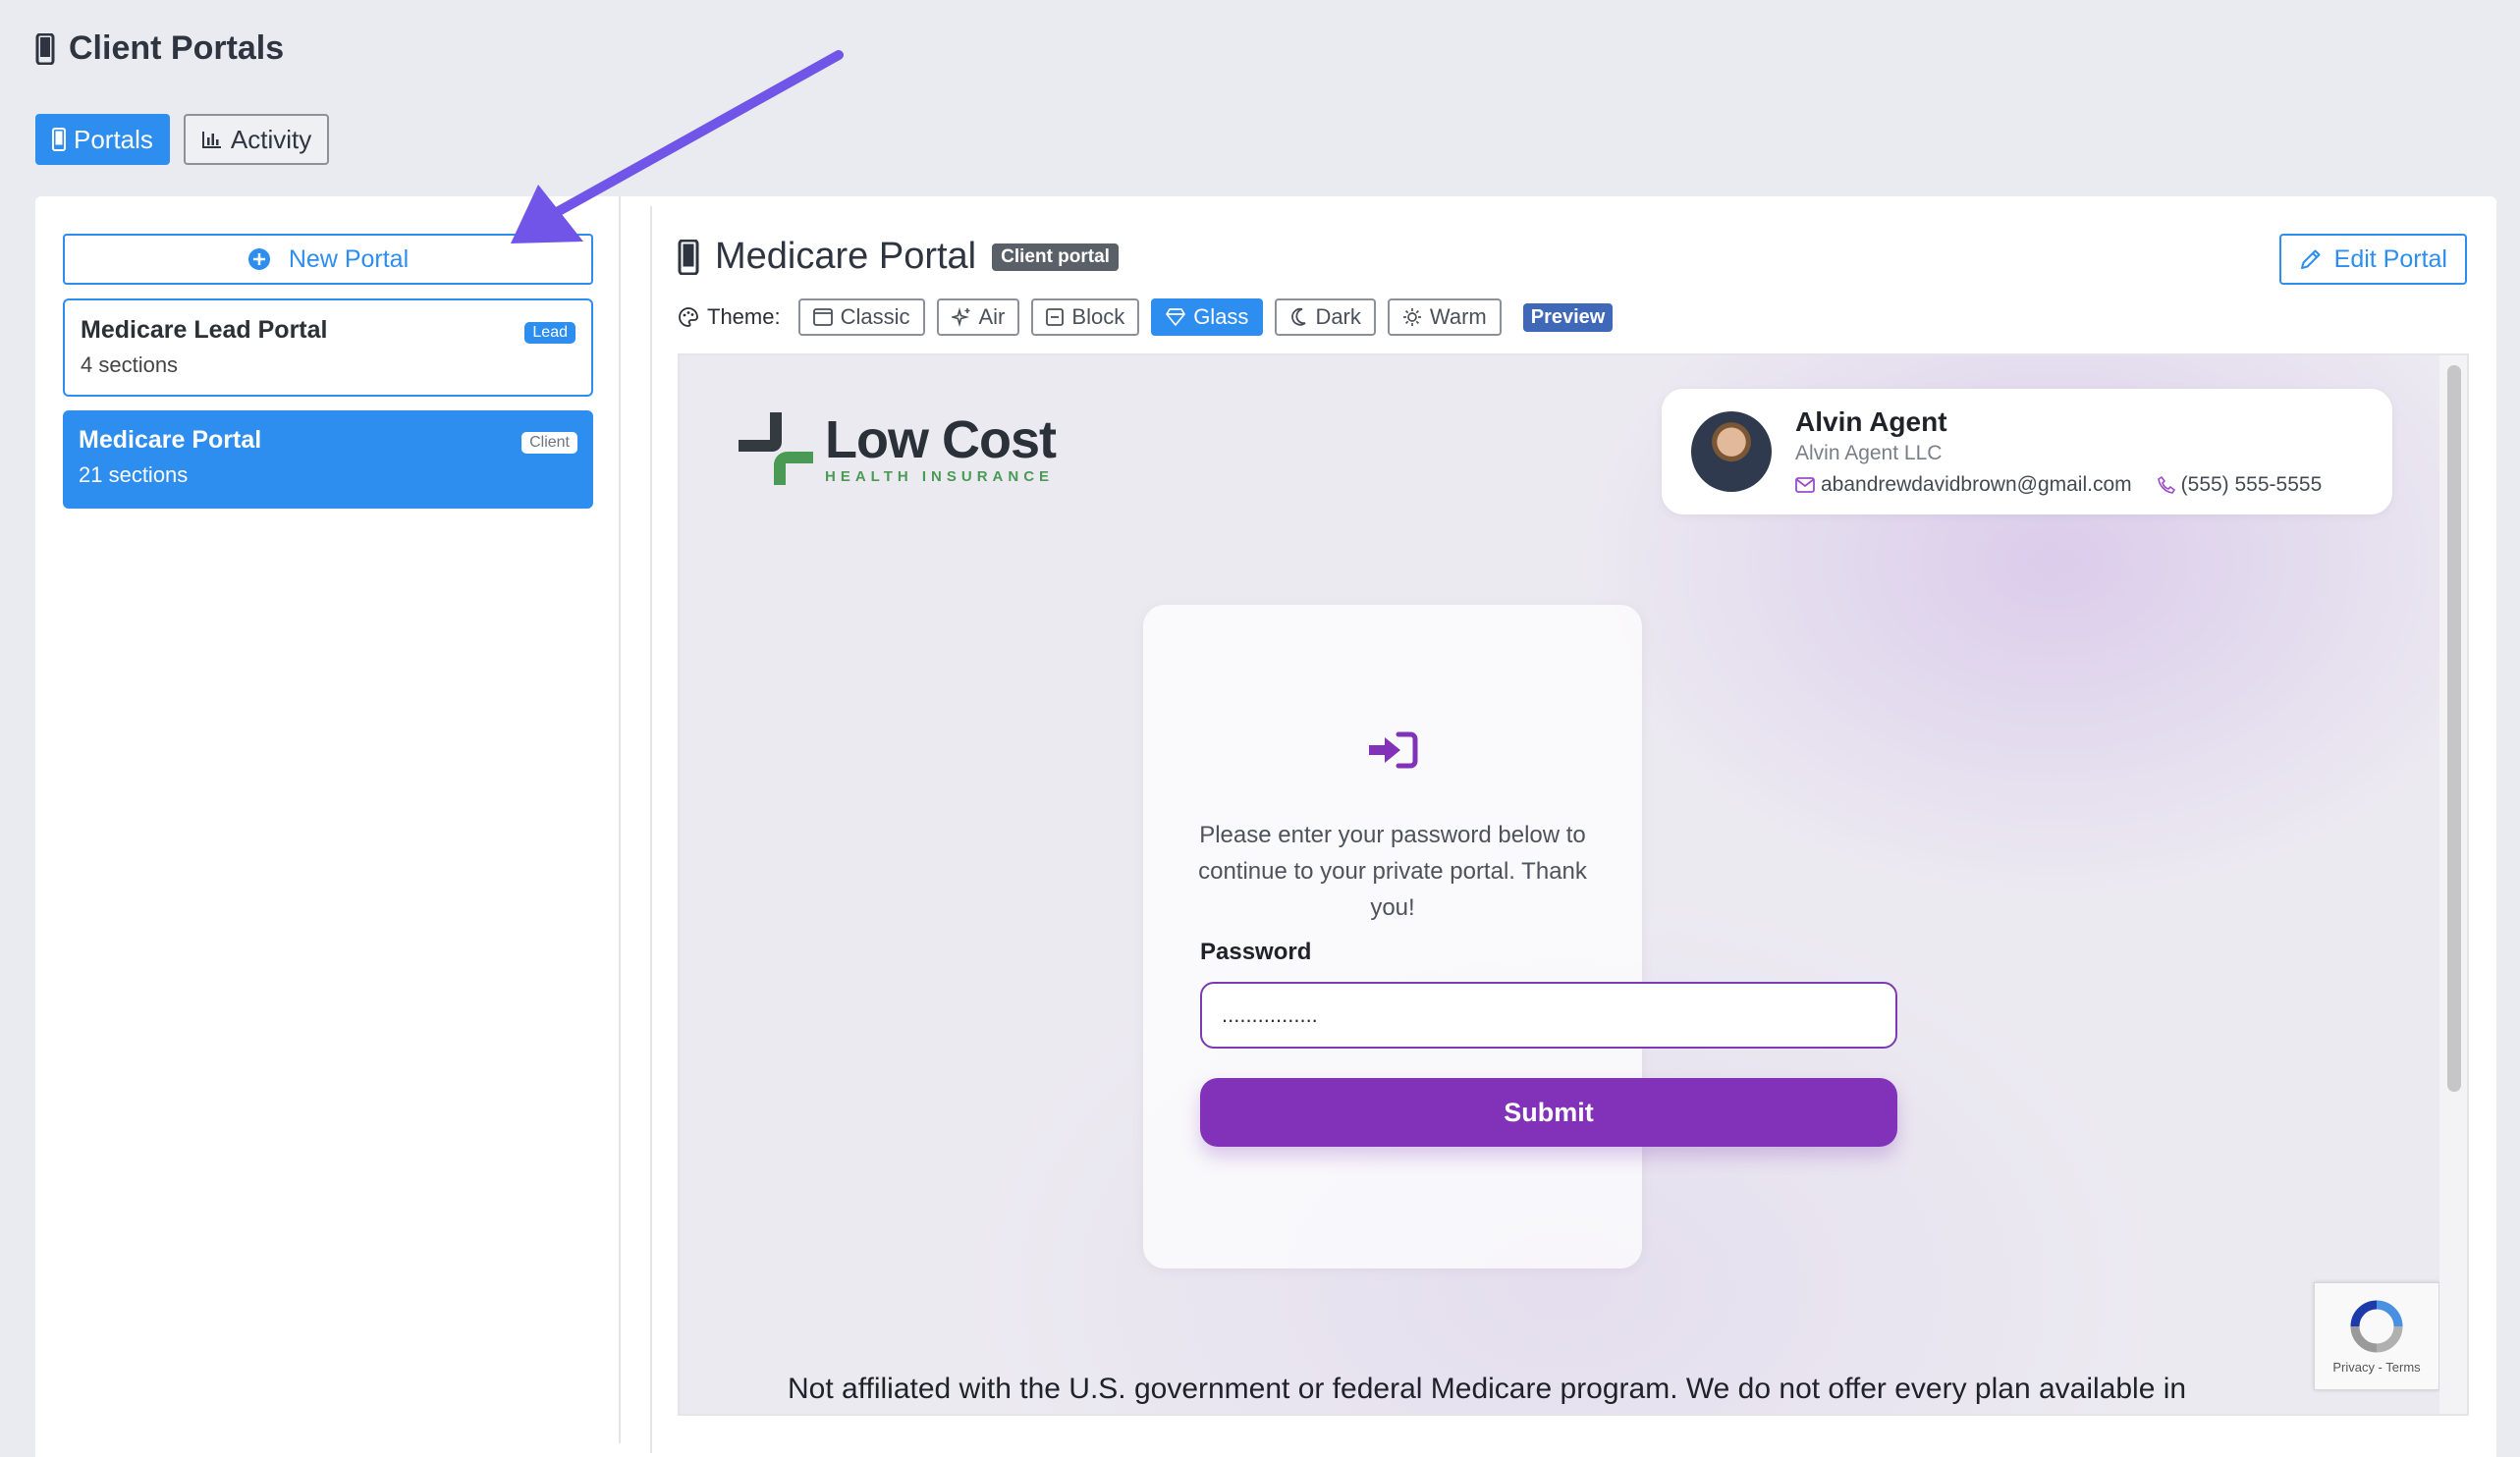 The image size is (2520, 1457). I want to click on edit-portal-button: Edit Portal, so click(2372, 259).